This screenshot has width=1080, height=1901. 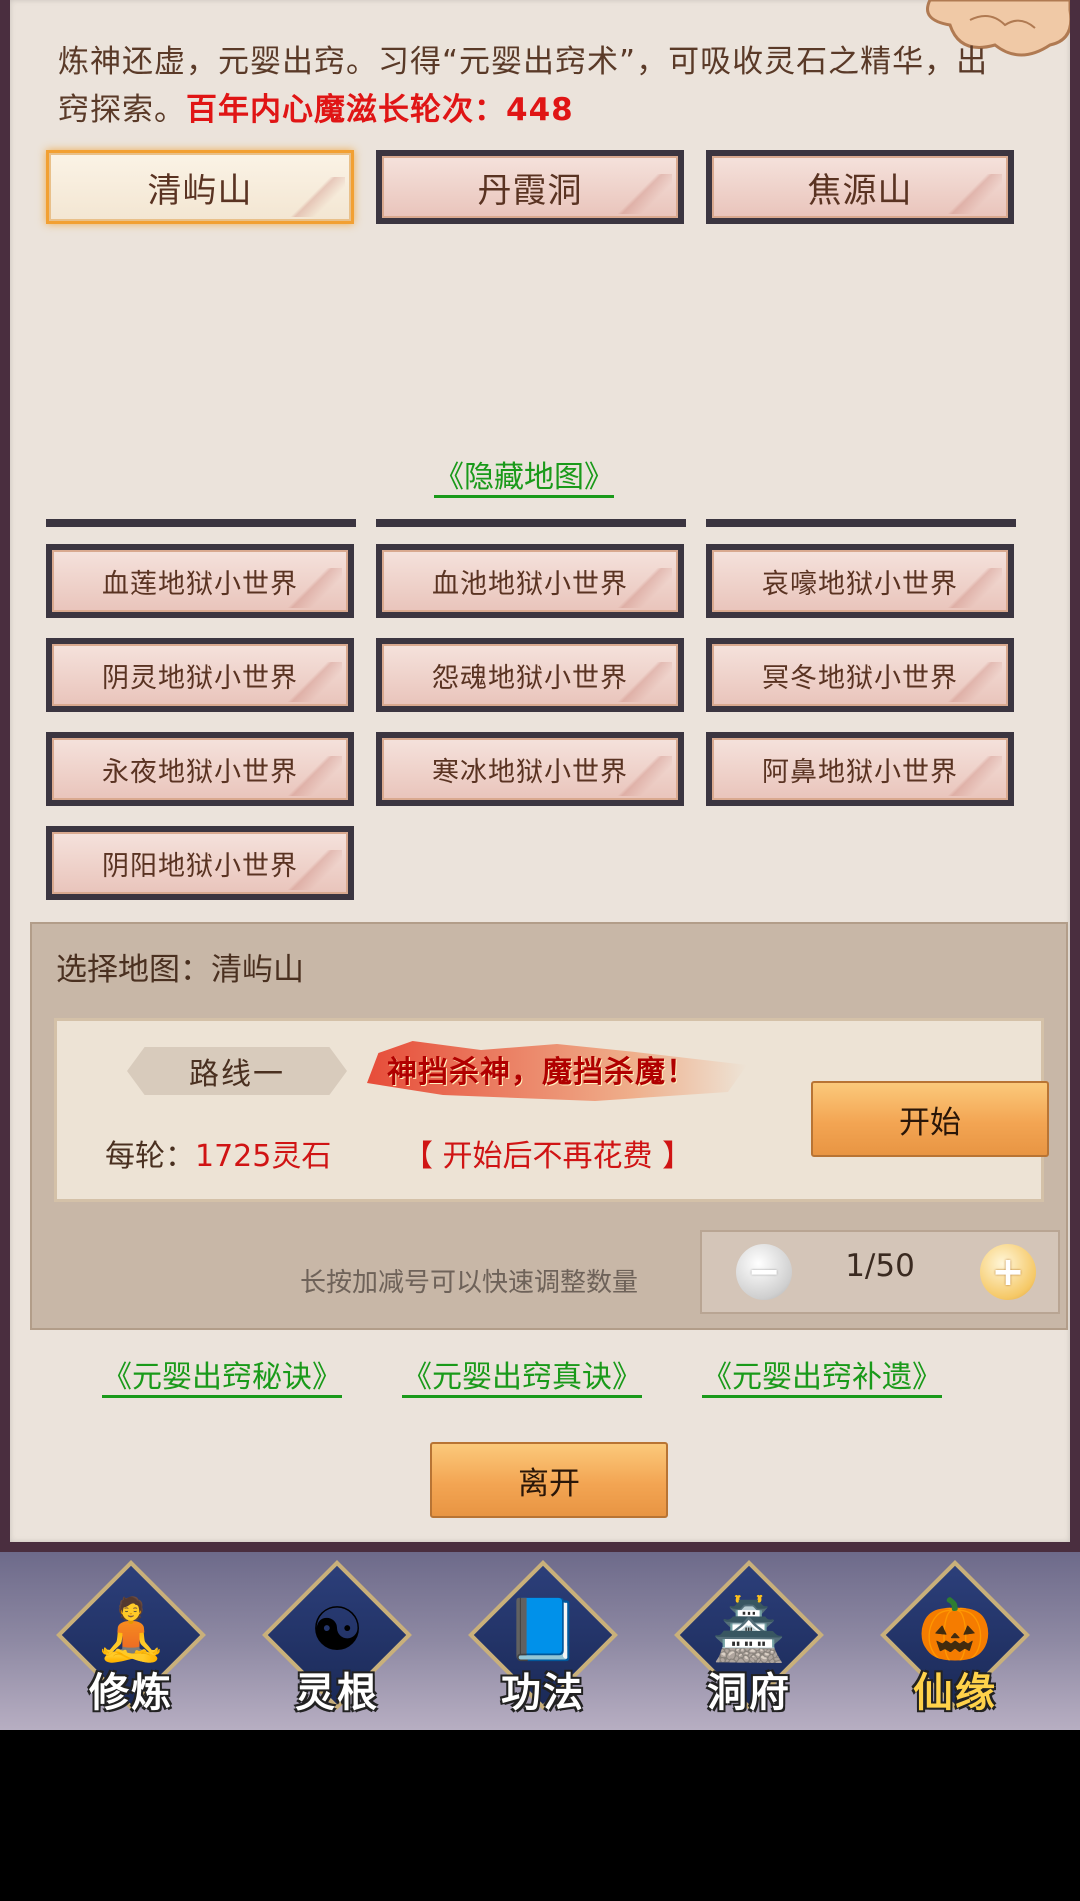 I want to click on map-label: 清屿山, so click(x=200, y=190).